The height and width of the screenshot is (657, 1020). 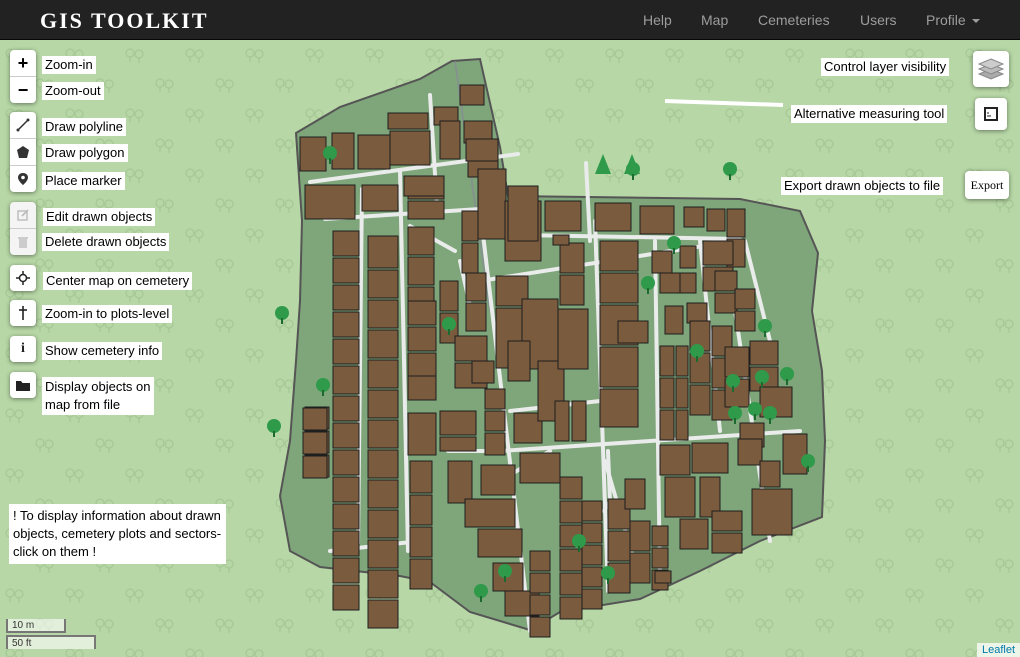 I want to click on nav-map: Map, so click(x=714, y=20).